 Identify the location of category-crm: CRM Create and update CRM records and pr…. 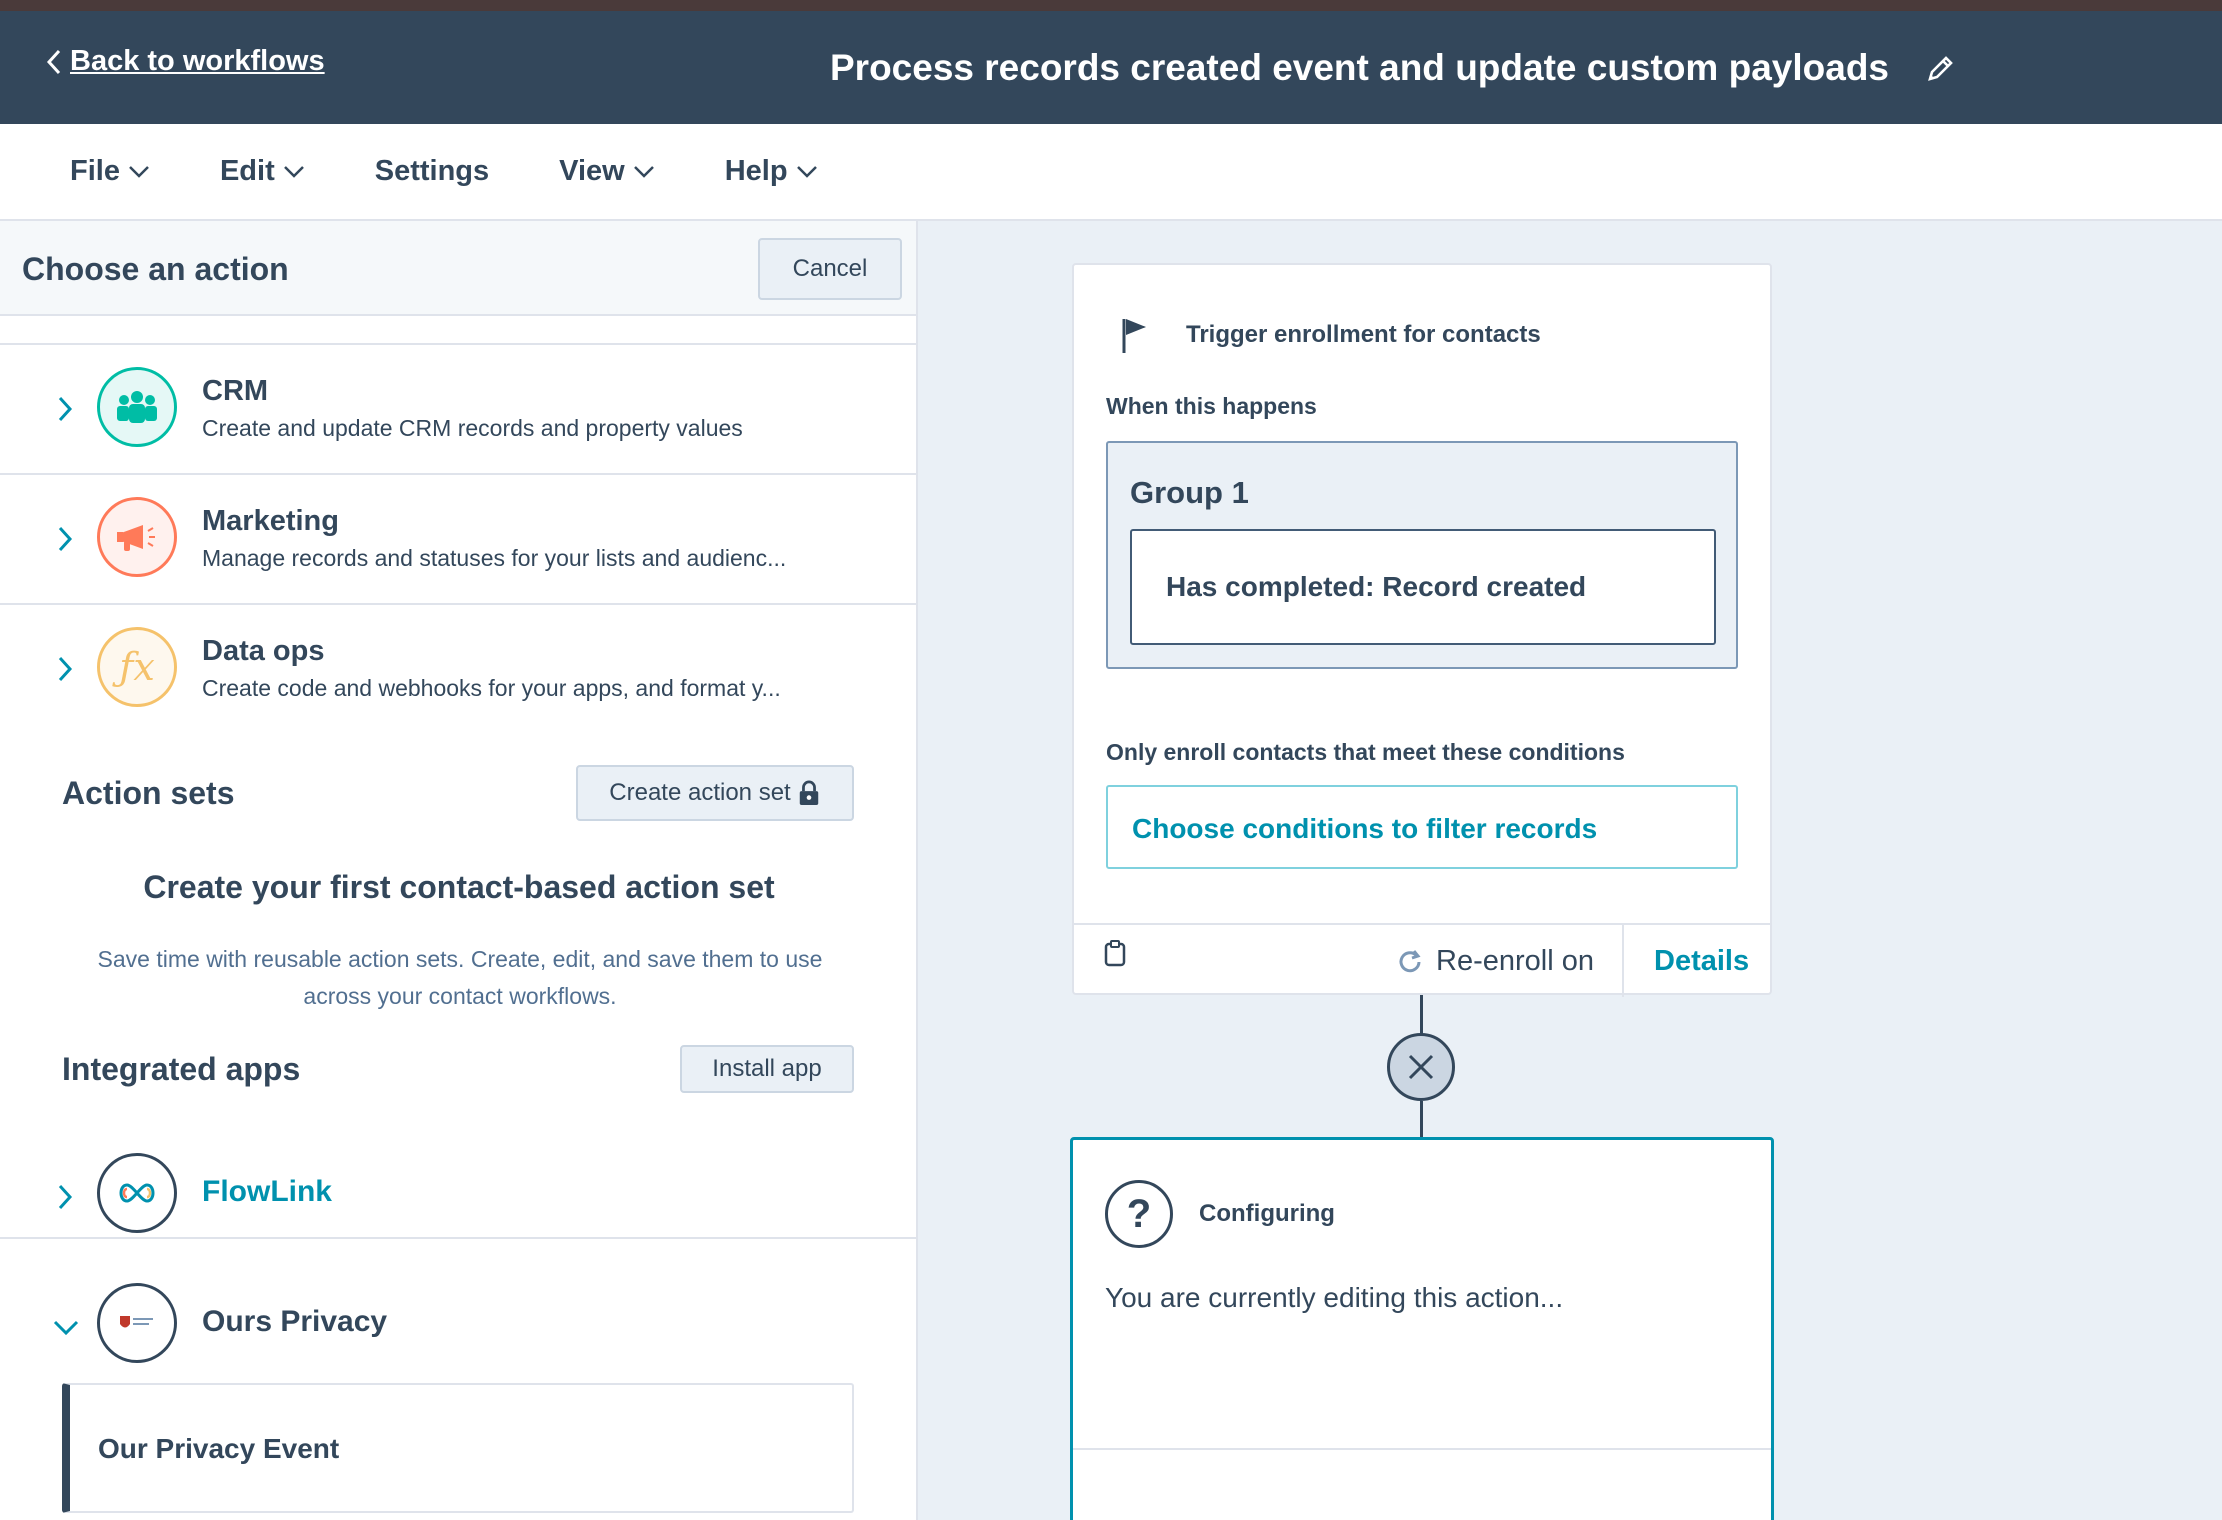
(458, 407).